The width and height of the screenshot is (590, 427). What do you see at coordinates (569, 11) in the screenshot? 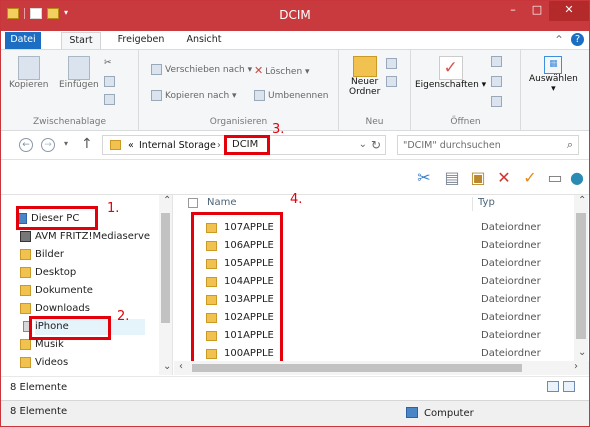
I see `close-button: ✕` at bounding box center [569, 11].